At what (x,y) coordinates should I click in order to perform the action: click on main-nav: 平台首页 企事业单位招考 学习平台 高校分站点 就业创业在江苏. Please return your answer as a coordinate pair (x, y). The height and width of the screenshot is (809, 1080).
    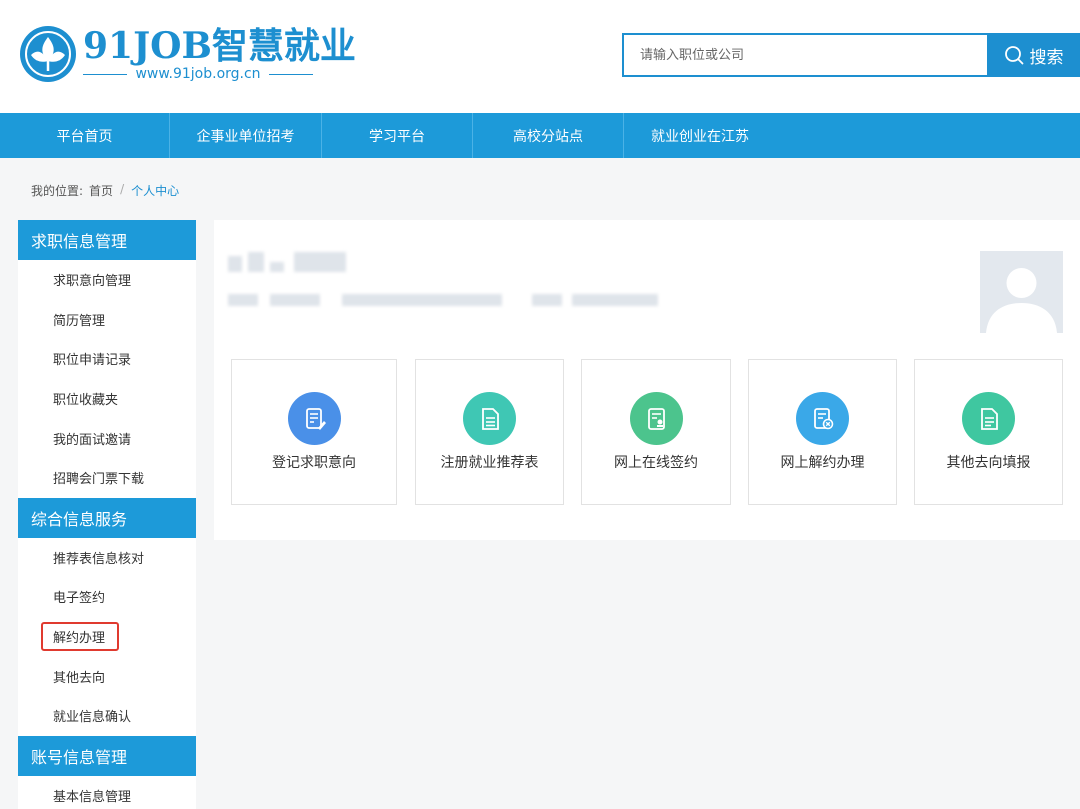
    Looking at the image, I should click on (540, 135).